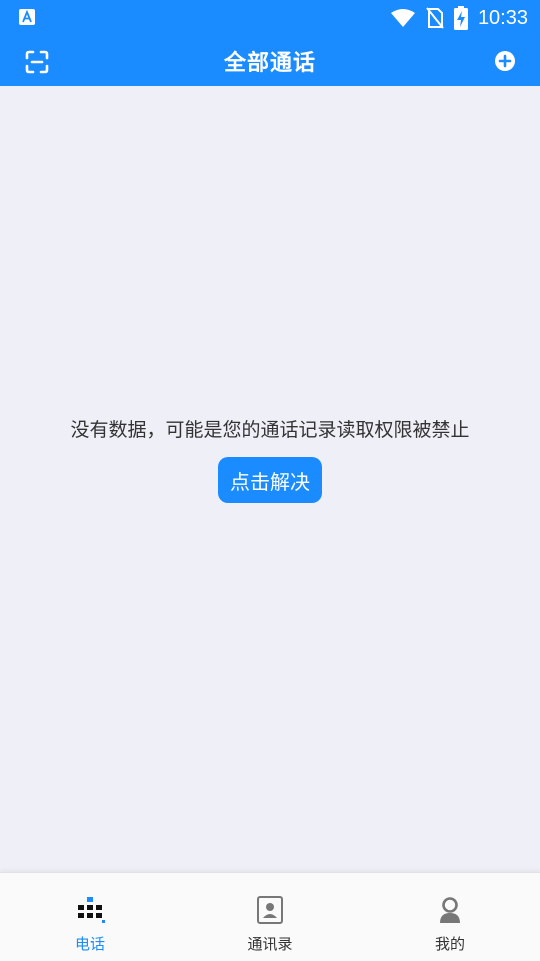 This screenshot has width=540, height=961. I want to click on empty-state-message: 没有数据，可能是您的通话记录读取权限被禁止, so click(270, 430).